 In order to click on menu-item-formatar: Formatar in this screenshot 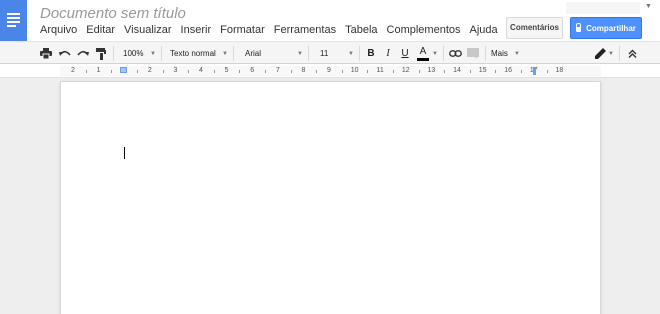, I will do `click(242, 30)`.